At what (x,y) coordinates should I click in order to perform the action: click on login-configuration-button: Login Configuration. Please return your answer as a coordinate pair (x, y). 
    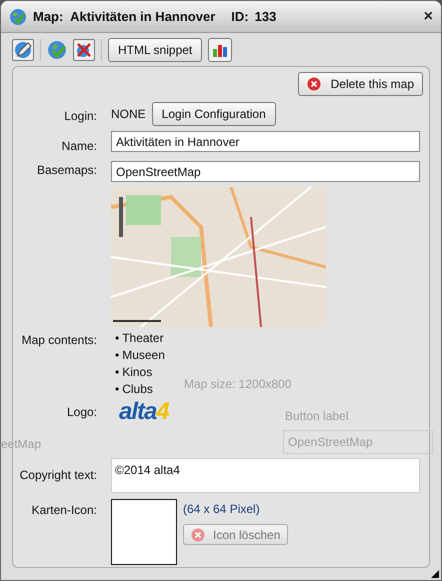
    Looking at the image, I should click on (214, 114).